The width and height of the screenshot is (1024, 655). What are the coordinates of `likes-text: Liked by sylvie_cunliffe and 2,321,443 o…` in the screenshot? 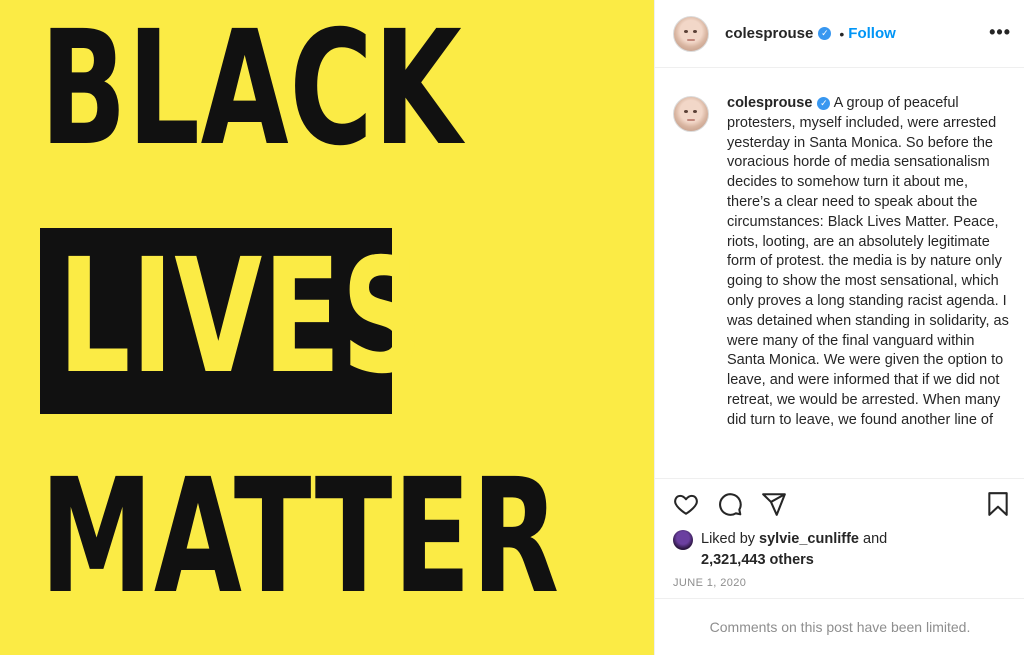 It's located at (794, 550).